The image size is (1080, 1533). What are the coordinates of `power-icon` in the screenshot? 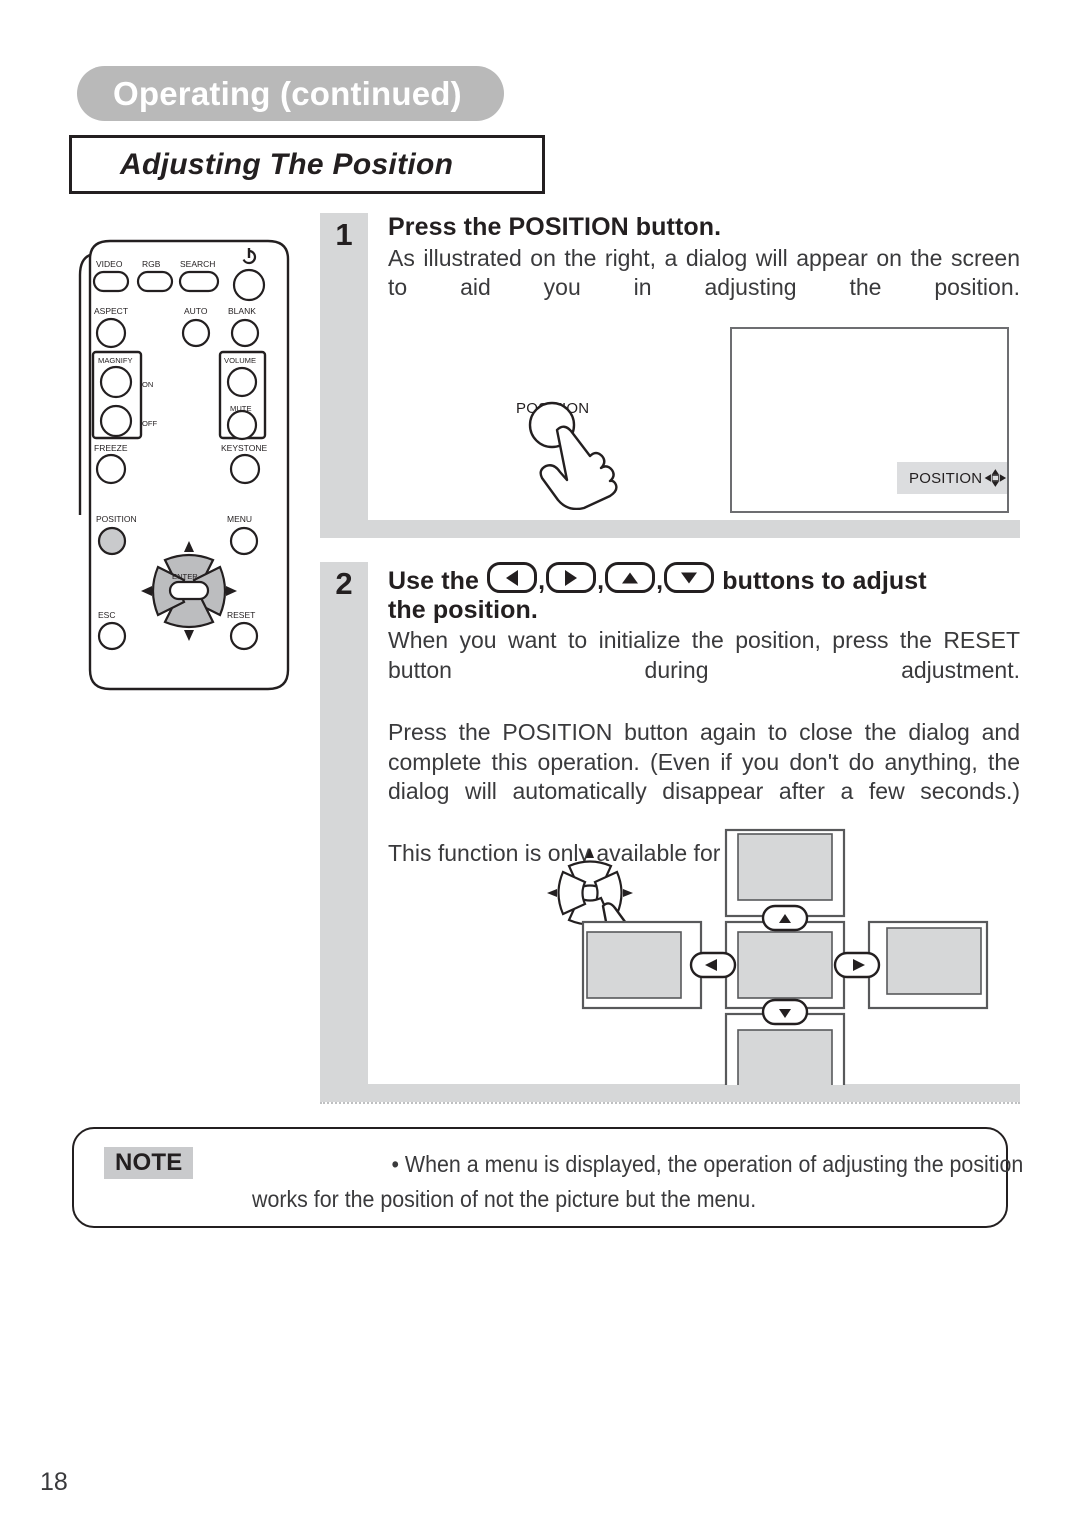 It's located at (249, 256).